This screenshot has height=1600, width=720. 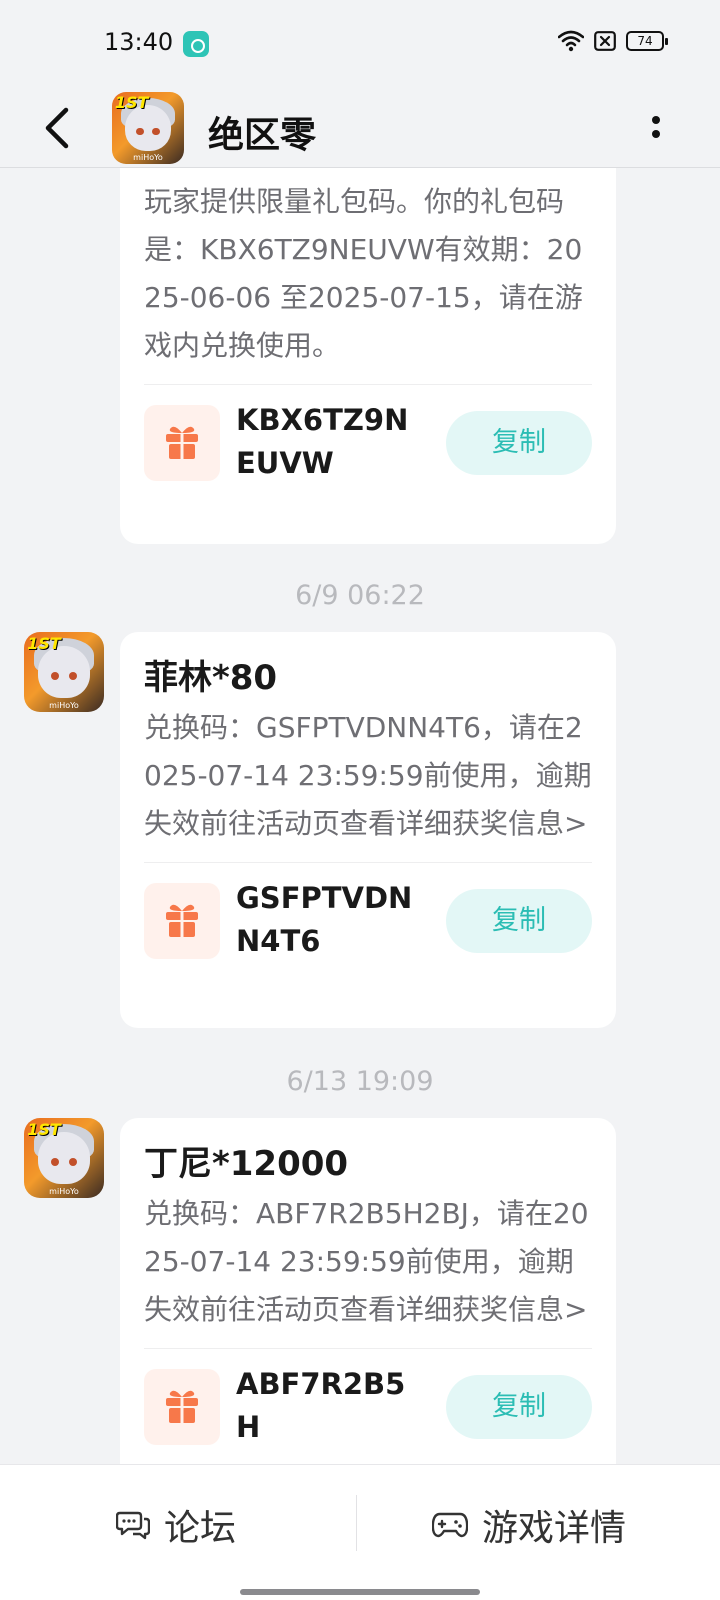 I want to click on message-timestamp: 6/9 06:22, so click(x=360, y=595).